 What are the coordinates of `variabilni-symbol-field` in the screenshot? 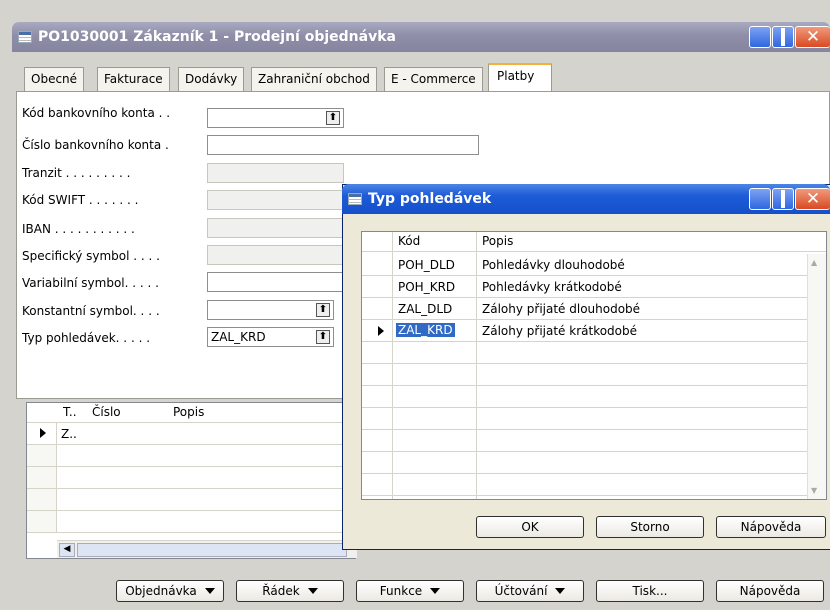 It's located at (275, 282).